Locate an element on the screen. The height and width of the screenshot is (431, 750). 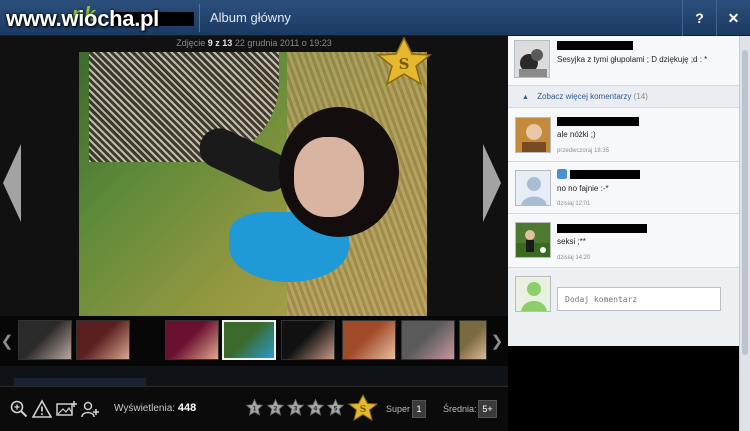
rating-star-icon: 2 is located at coordinates (275, 407).